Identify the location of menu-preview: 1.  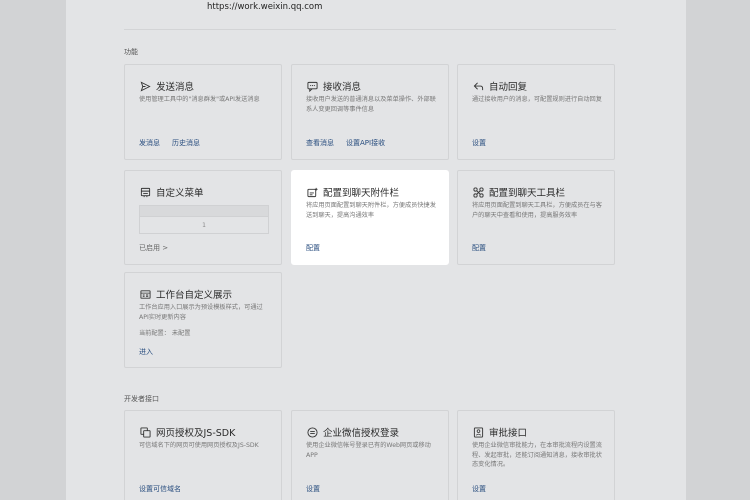
(204, 219).